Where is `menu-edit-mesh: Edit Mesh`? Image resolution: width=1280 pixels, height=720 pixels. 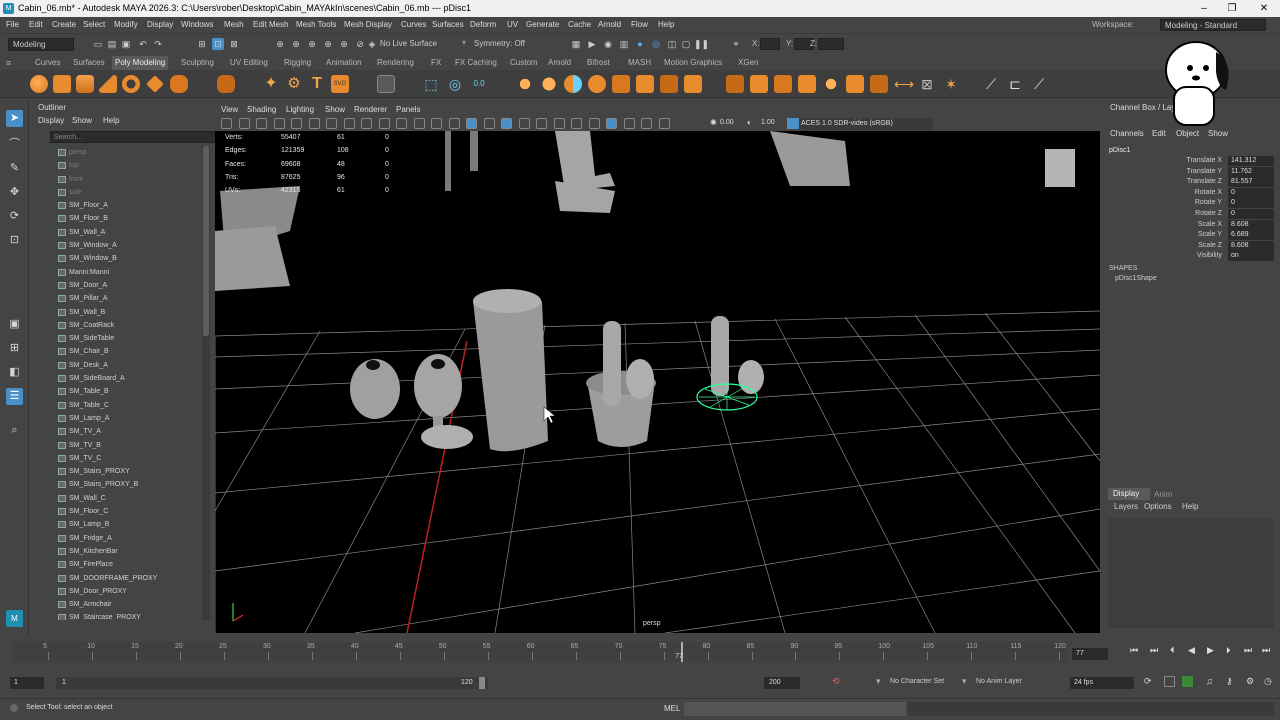 menu-edit-mesh: Edit Mesh is located at coordinates (271, 25).